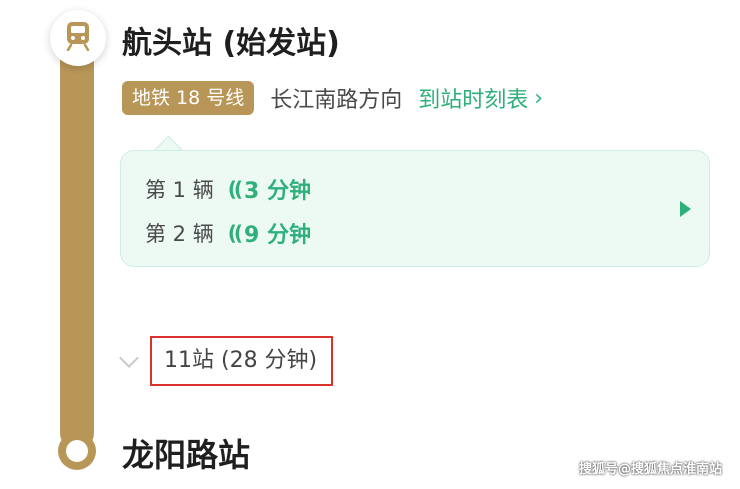  I want to click on stops-summary: 11站 (28 分钟), so click(242, 361).